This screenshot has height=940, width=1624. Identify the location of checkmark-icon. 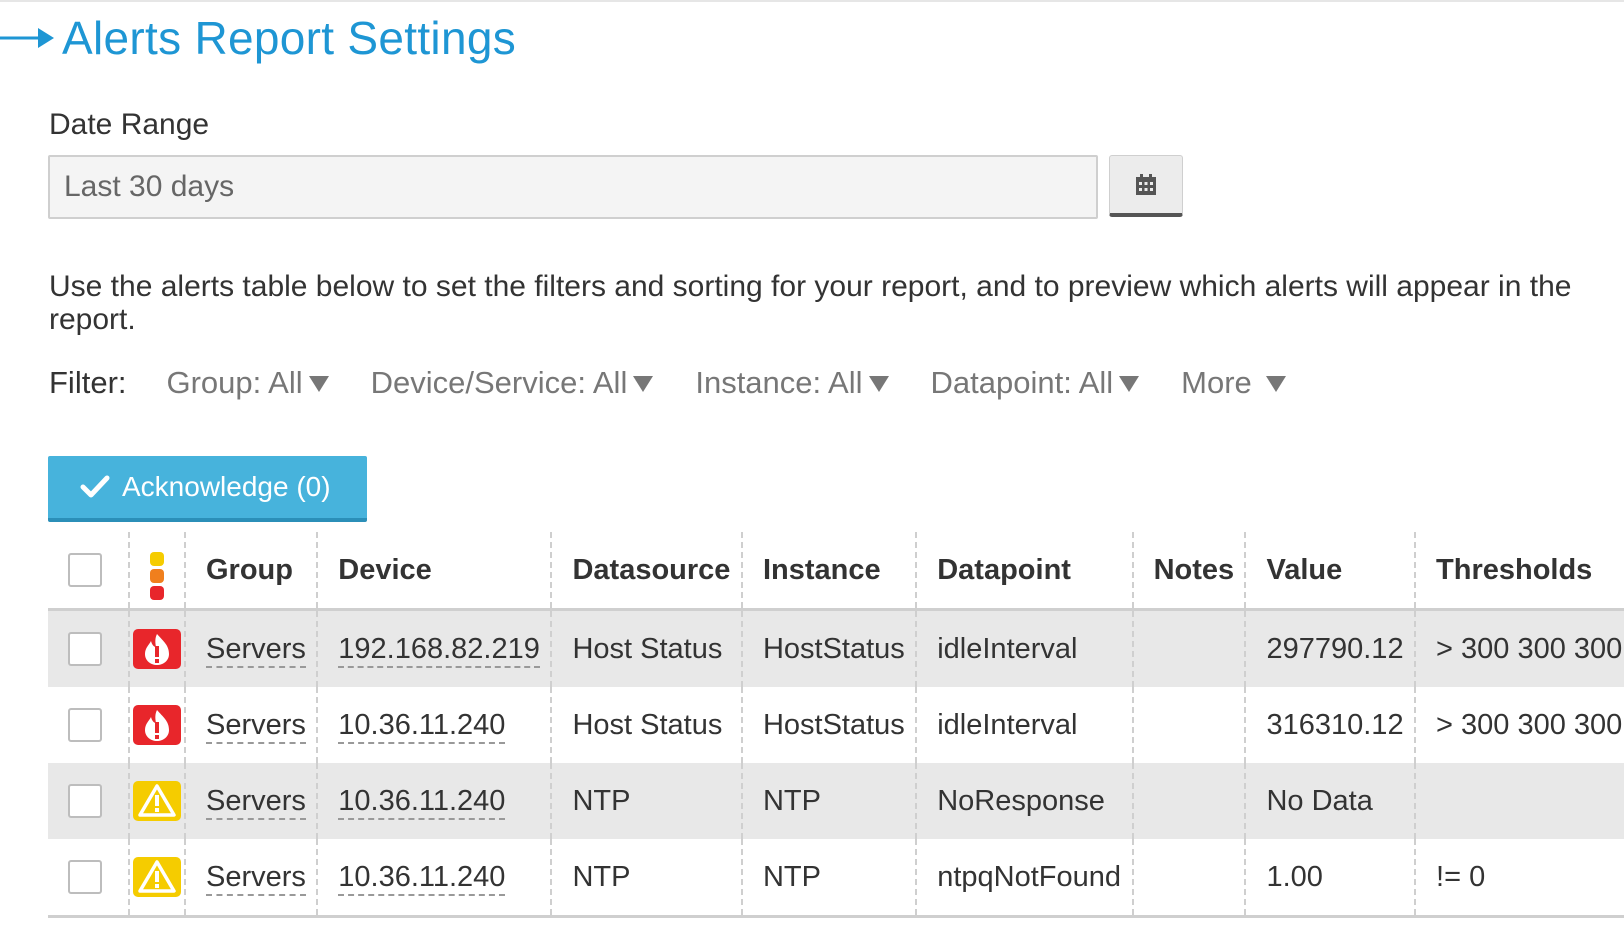
(95, 486).